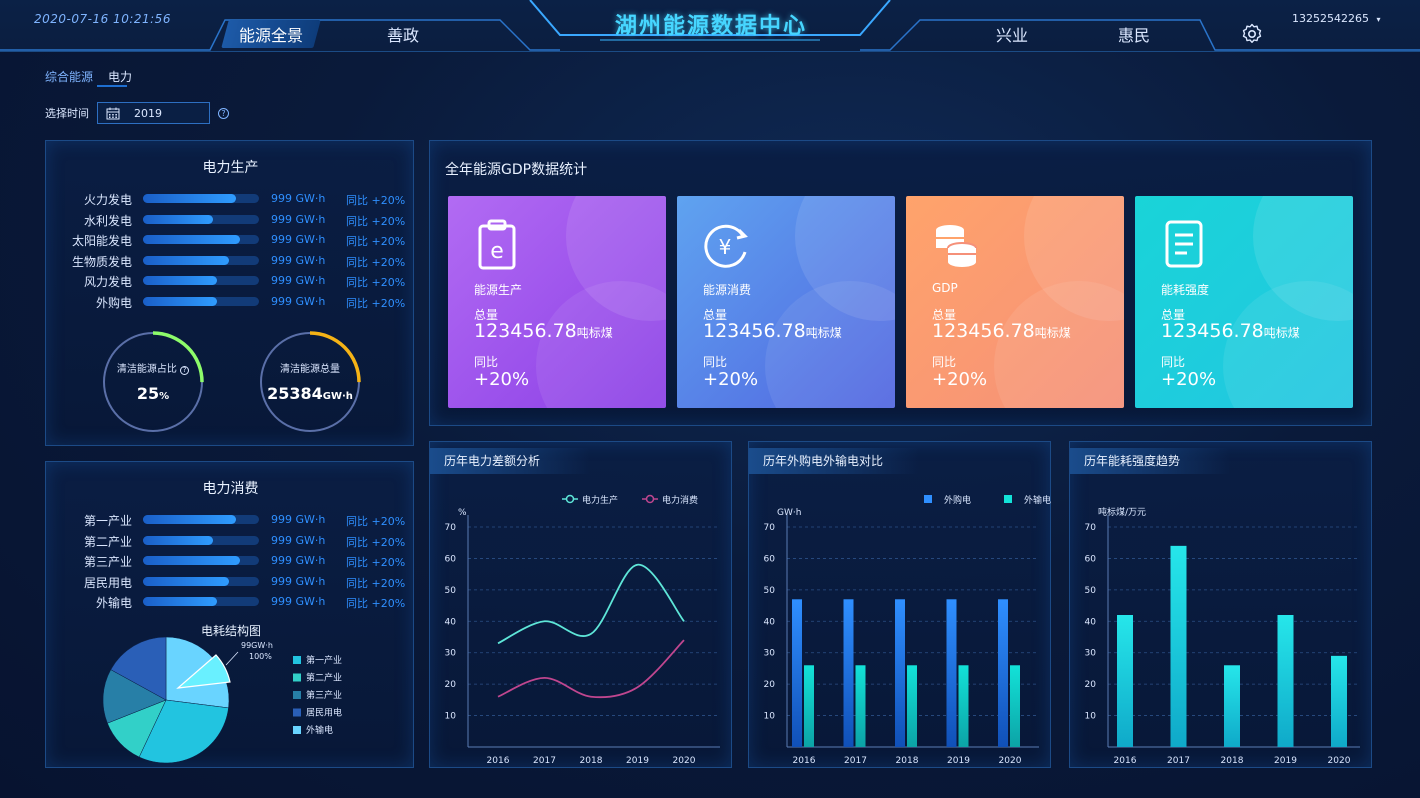  I want to click on kpi-yoy: +20%, so click(731, 379).